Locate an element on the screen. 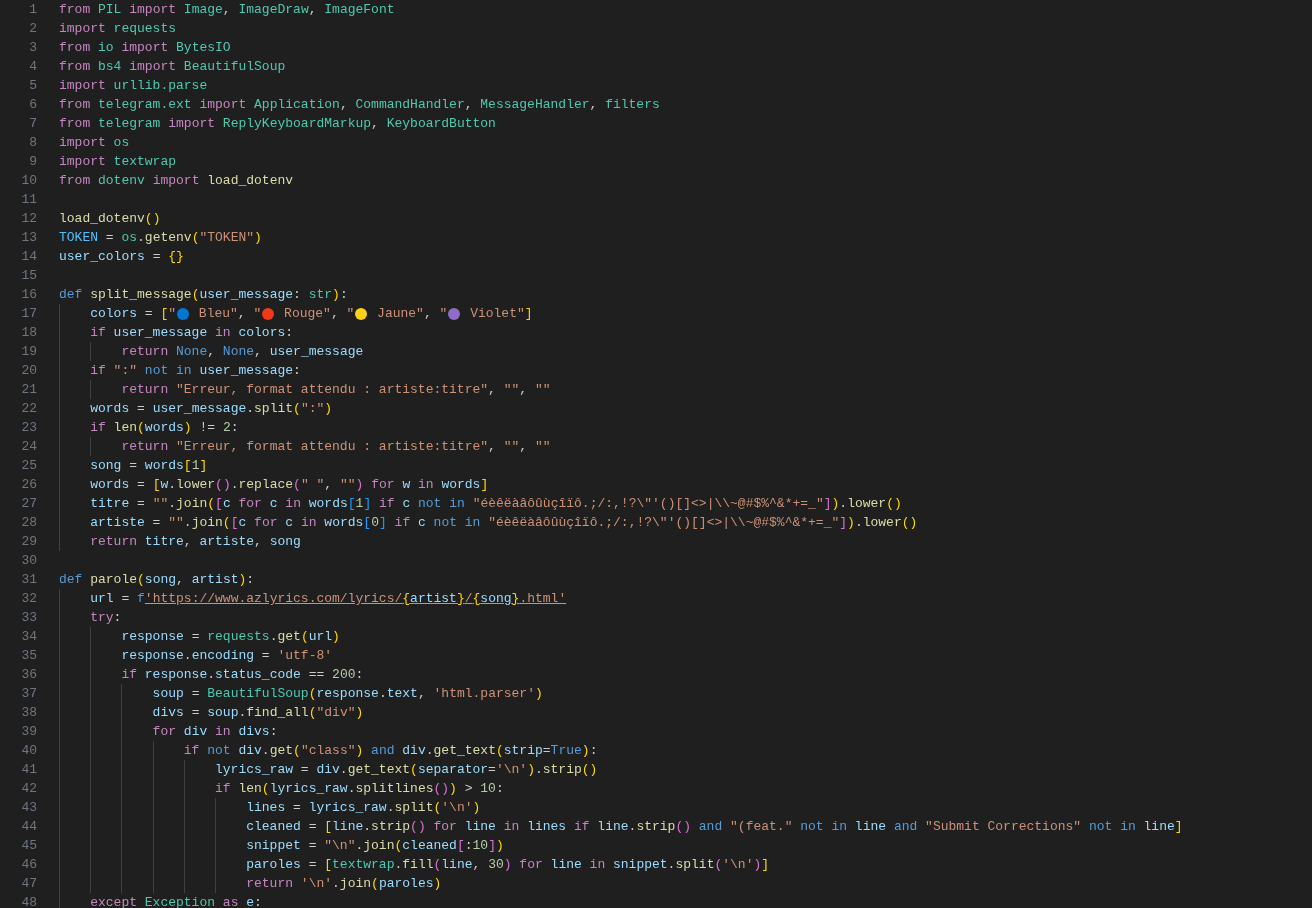 Image resolution: width=1312 pixels, height=908 pixels. code-string: "Erreur, format attendu : artiste:titre" is located at coordinates (332, 447).